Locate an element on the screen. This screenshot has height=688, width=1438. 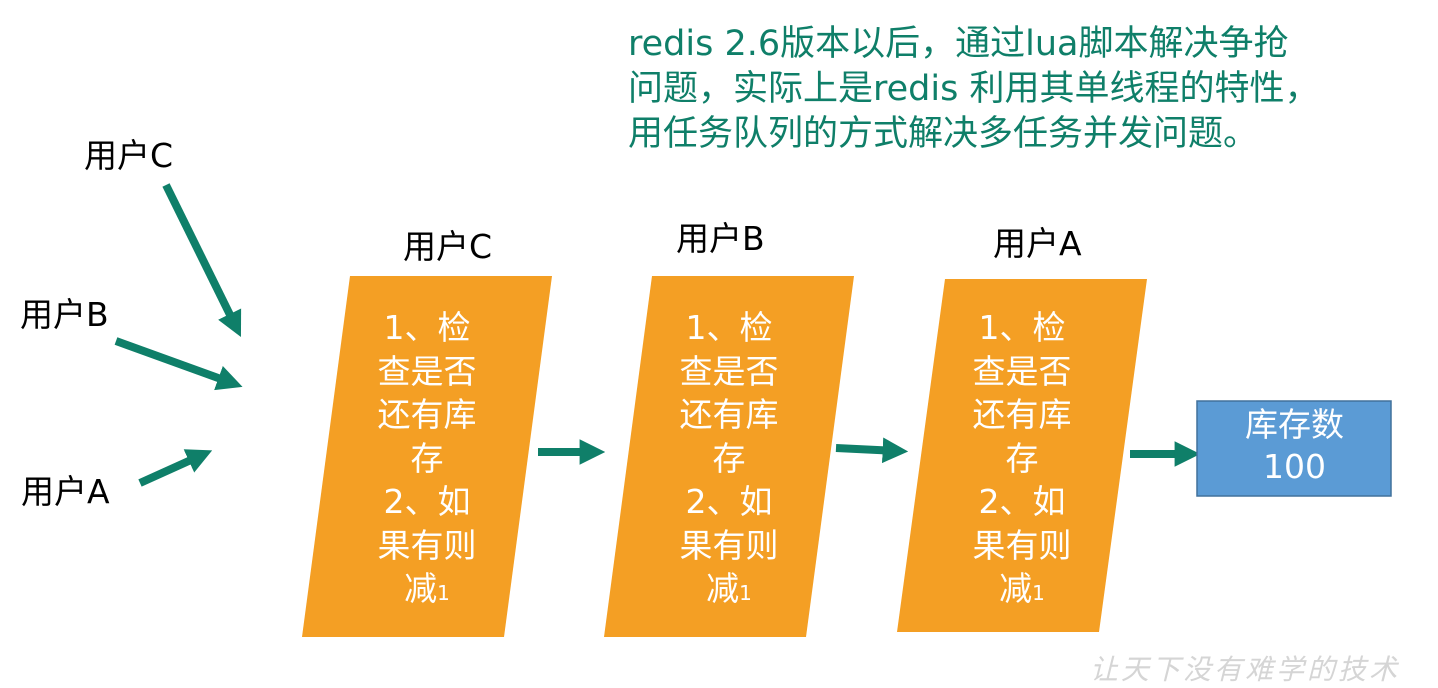
step-2-line-7: 减1 is located at coordinates (729, 591).